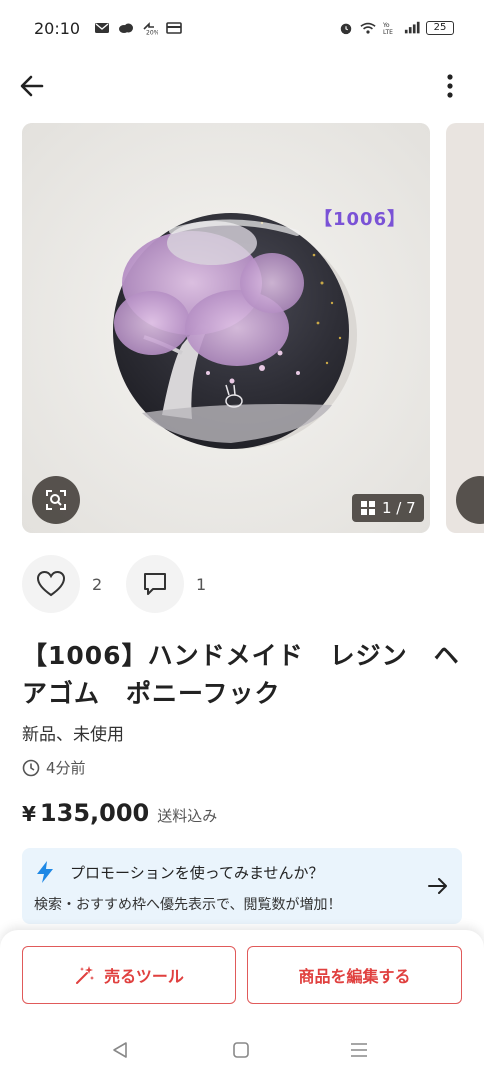 This screenshot has width=484, height=1080. Describe the element at coordinates (174, 28) in the screenshot. I see `wallet-icon` at that location.